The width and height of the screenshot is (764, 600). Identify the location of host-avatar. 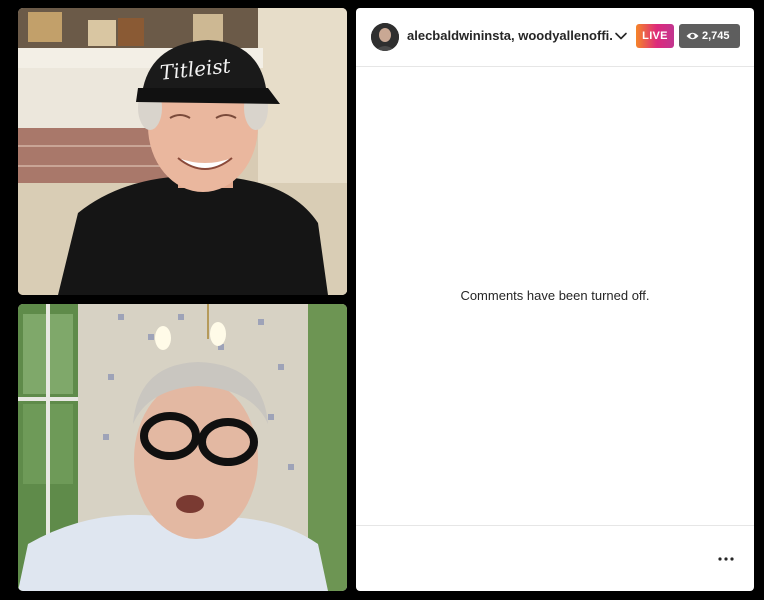
(385, 37).